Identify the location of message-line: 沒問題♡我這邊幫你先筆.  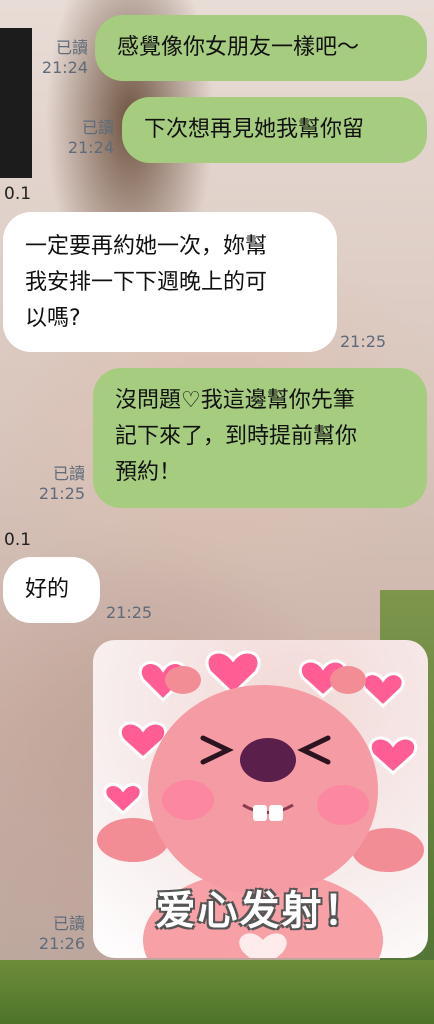
(235, 400).